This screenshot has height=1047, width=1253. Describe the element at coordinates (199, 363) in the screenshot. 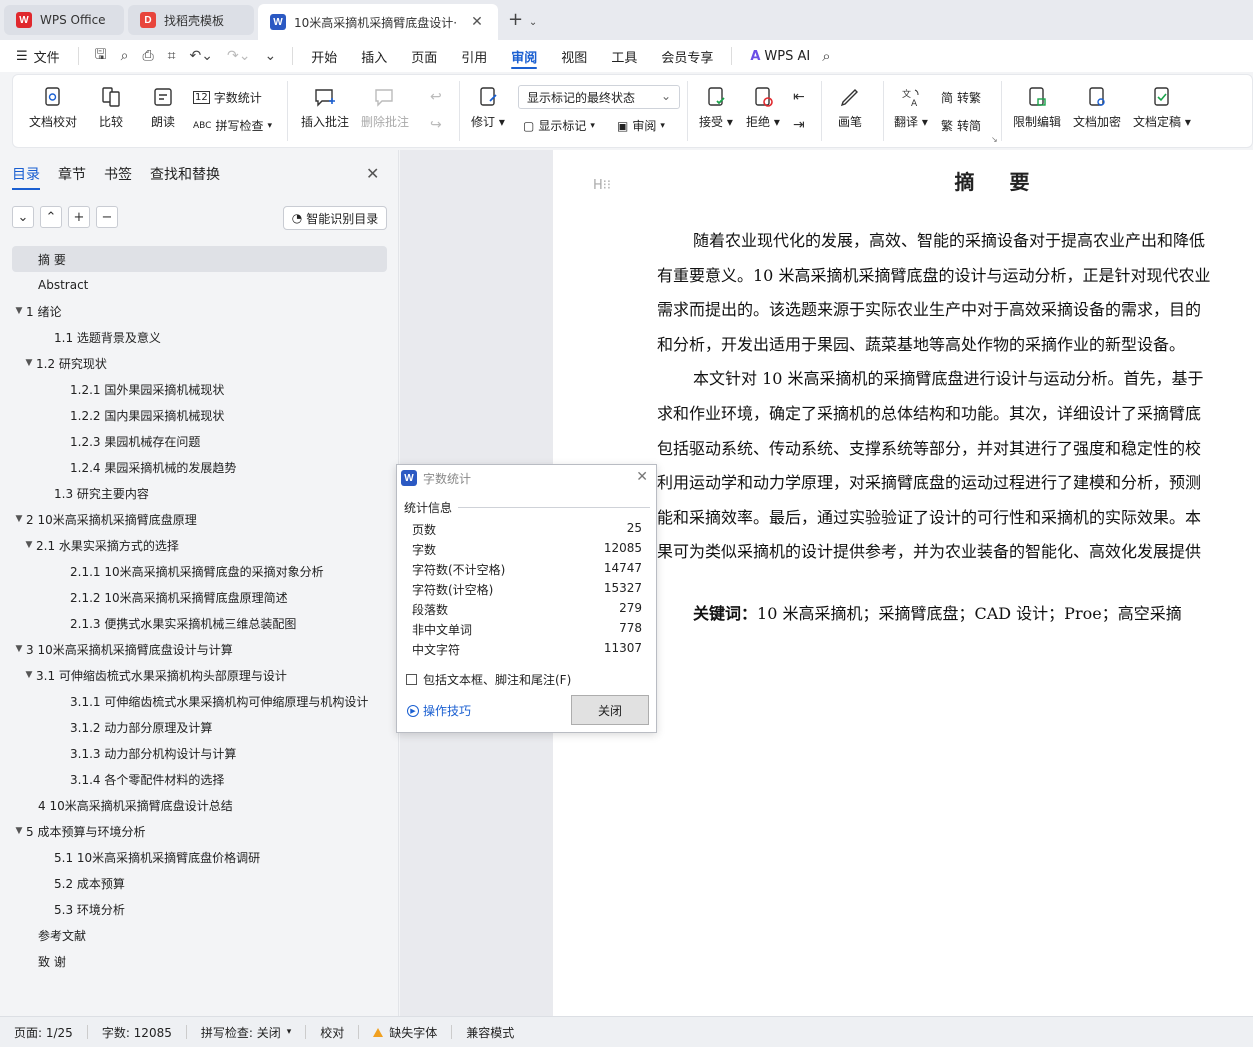

I see `toc-item: ▼ 1.2 研究现状` at that location.